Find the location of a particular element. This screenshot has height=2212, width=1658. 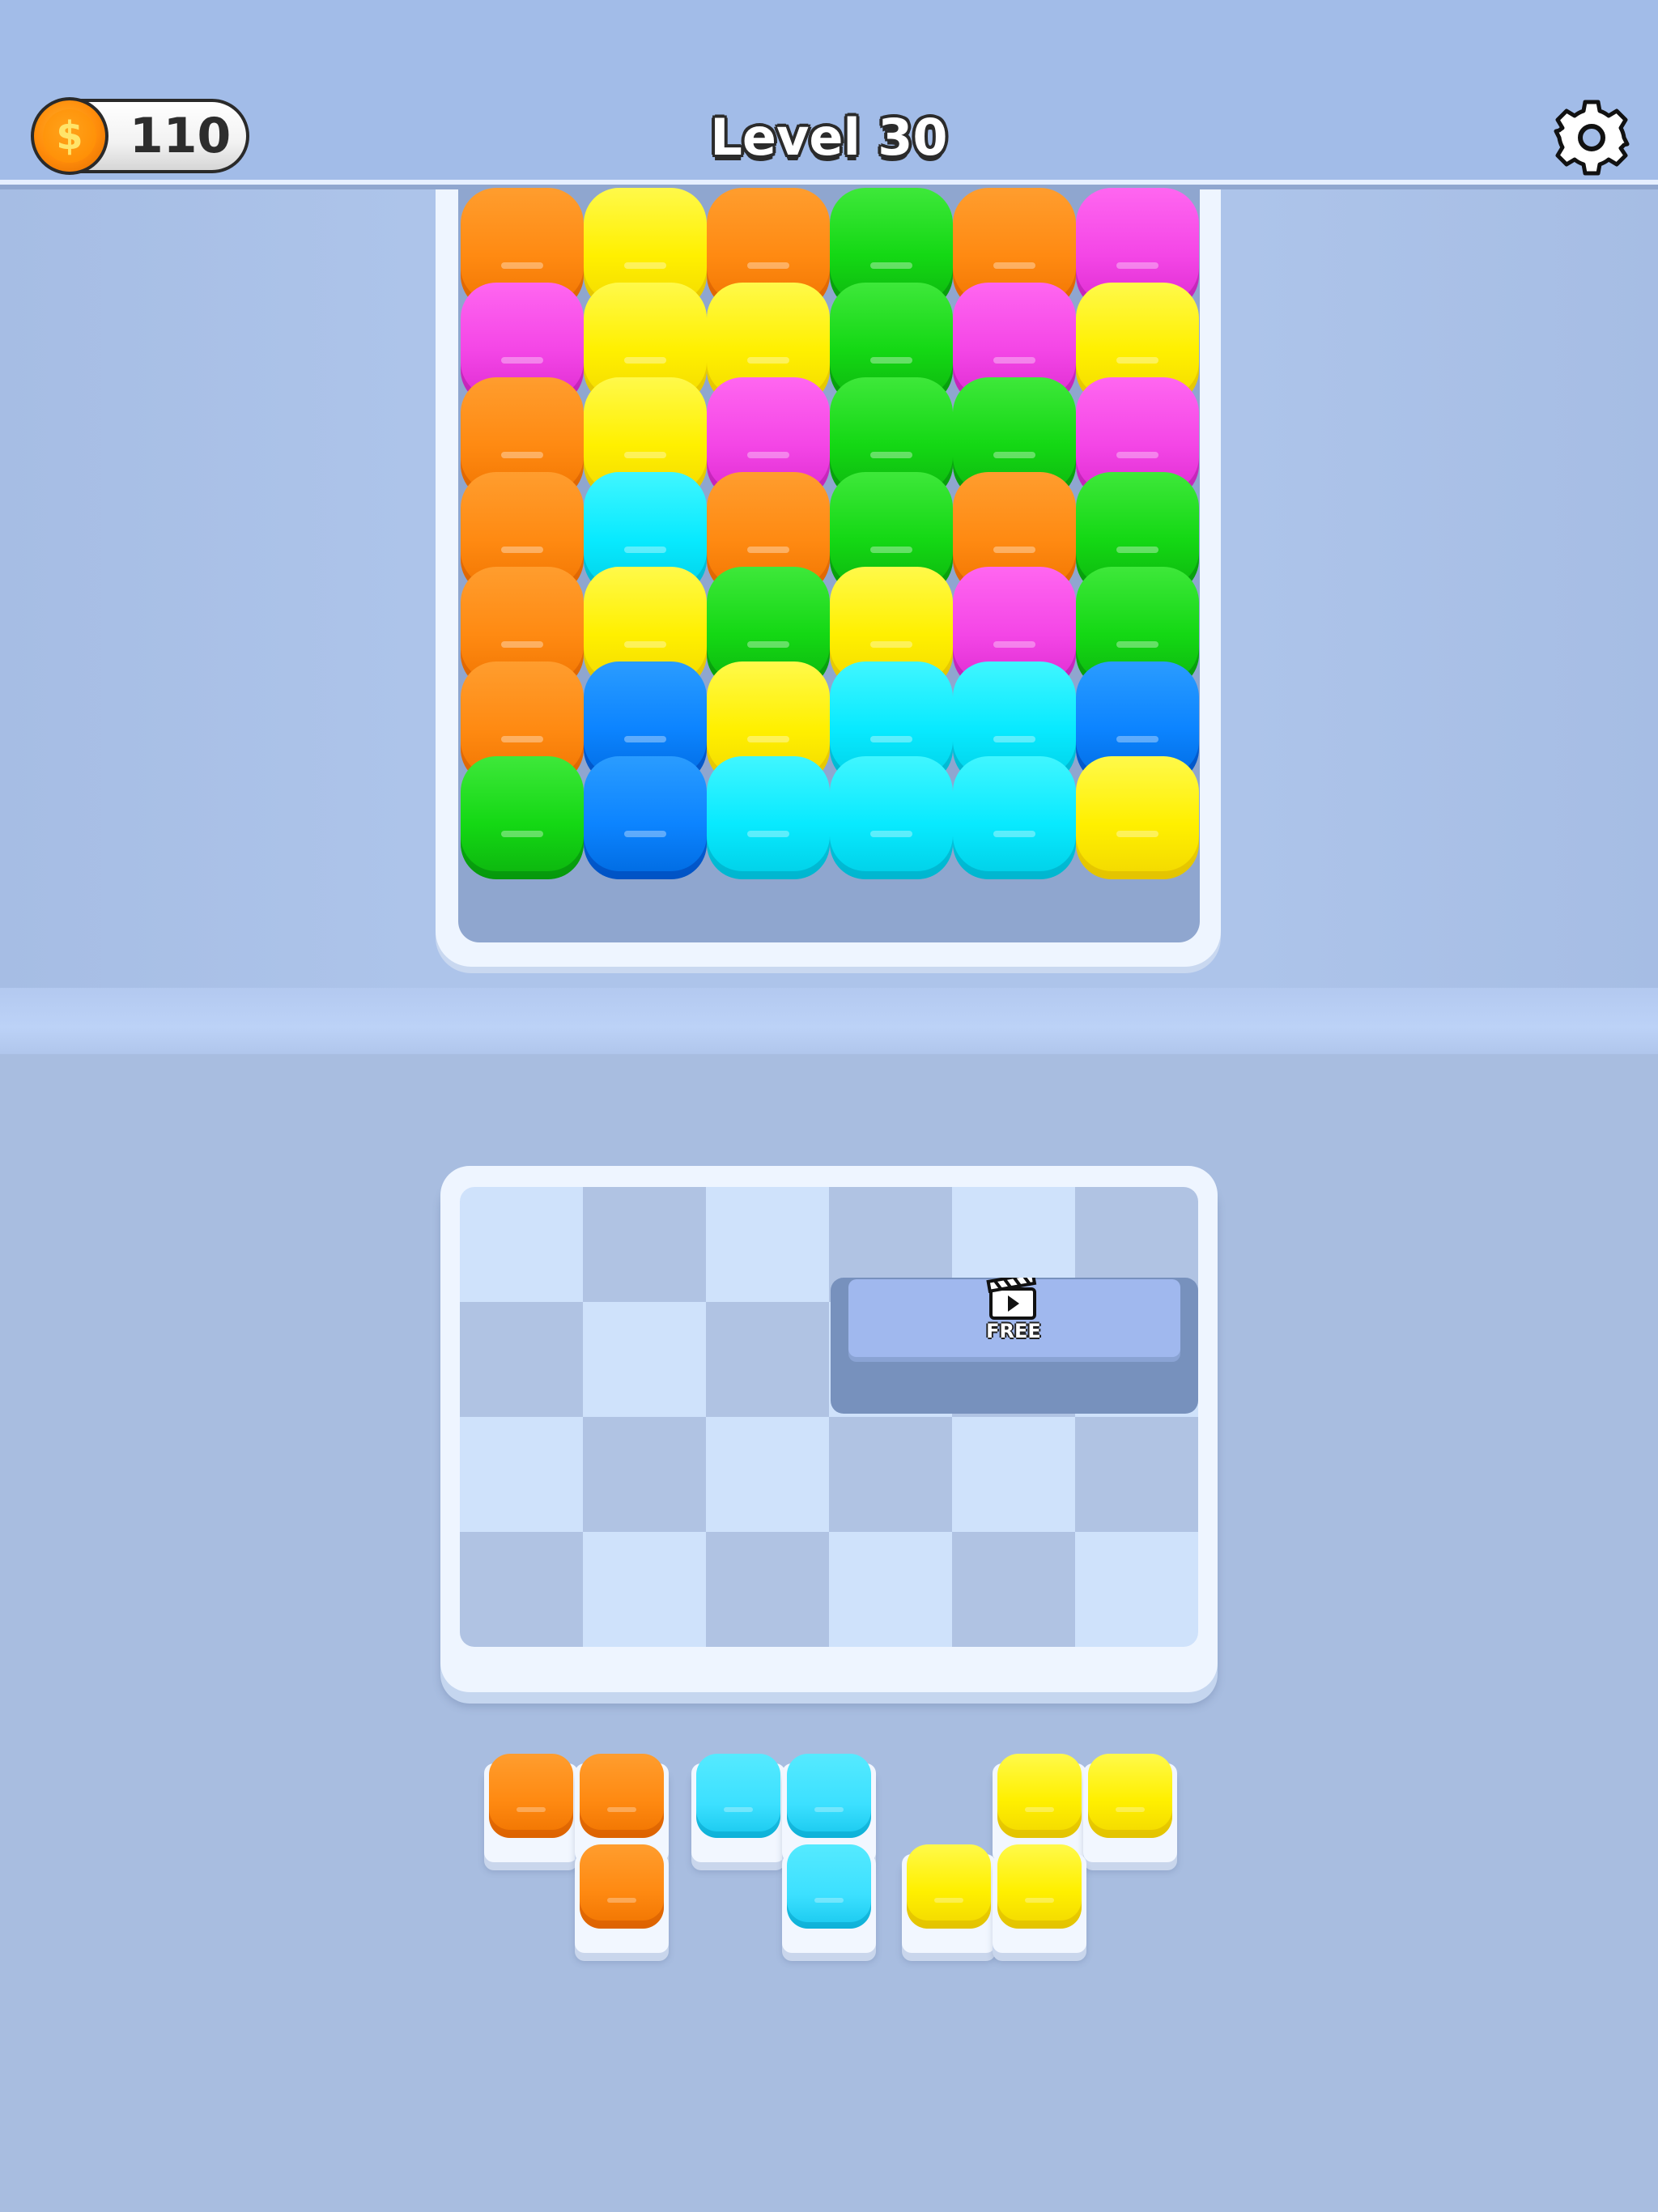

level-title: Level 30 is located at coordinates (829, 138).